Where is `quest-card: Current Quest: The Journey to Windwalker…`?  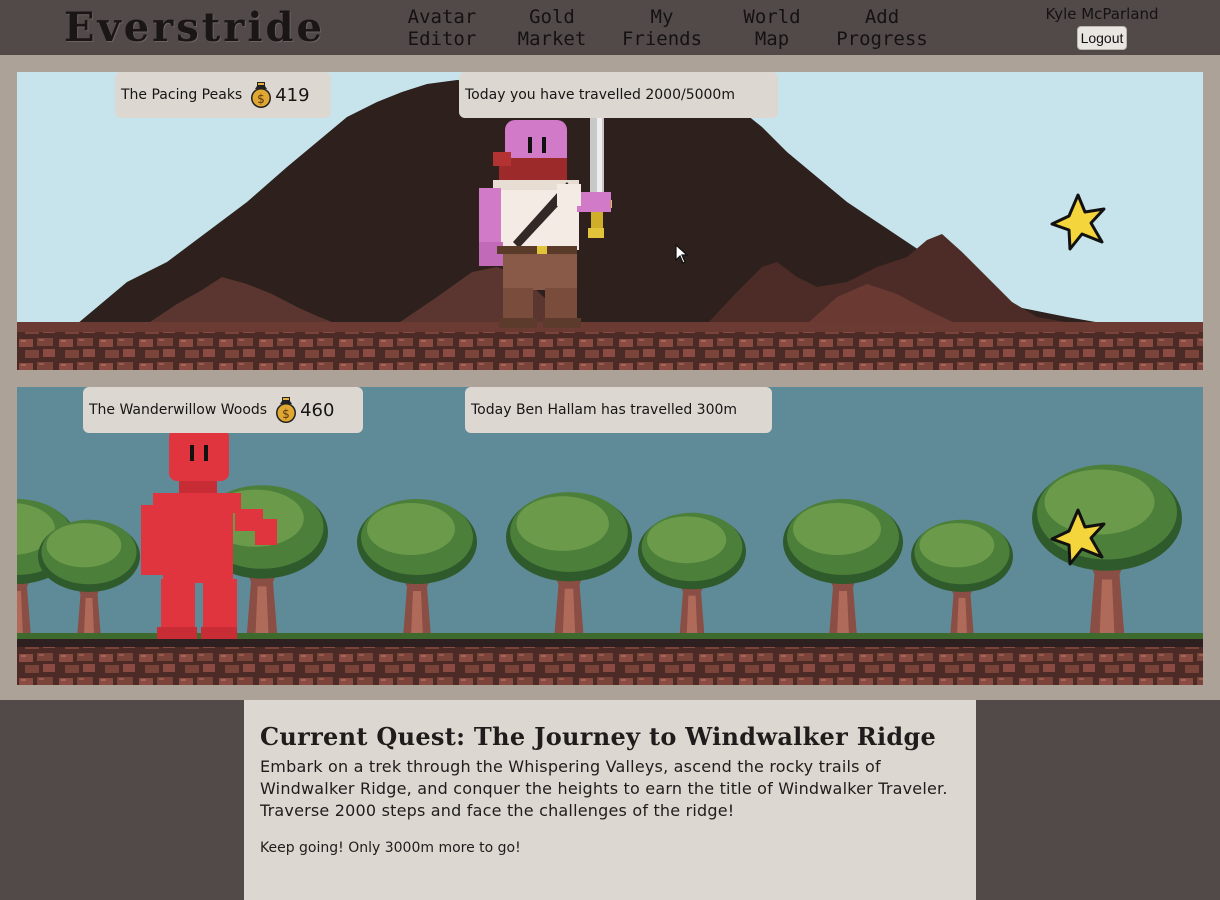
quest-card: Current Quest: The Journey to Windwalker… is located at coordinates (610, 800).